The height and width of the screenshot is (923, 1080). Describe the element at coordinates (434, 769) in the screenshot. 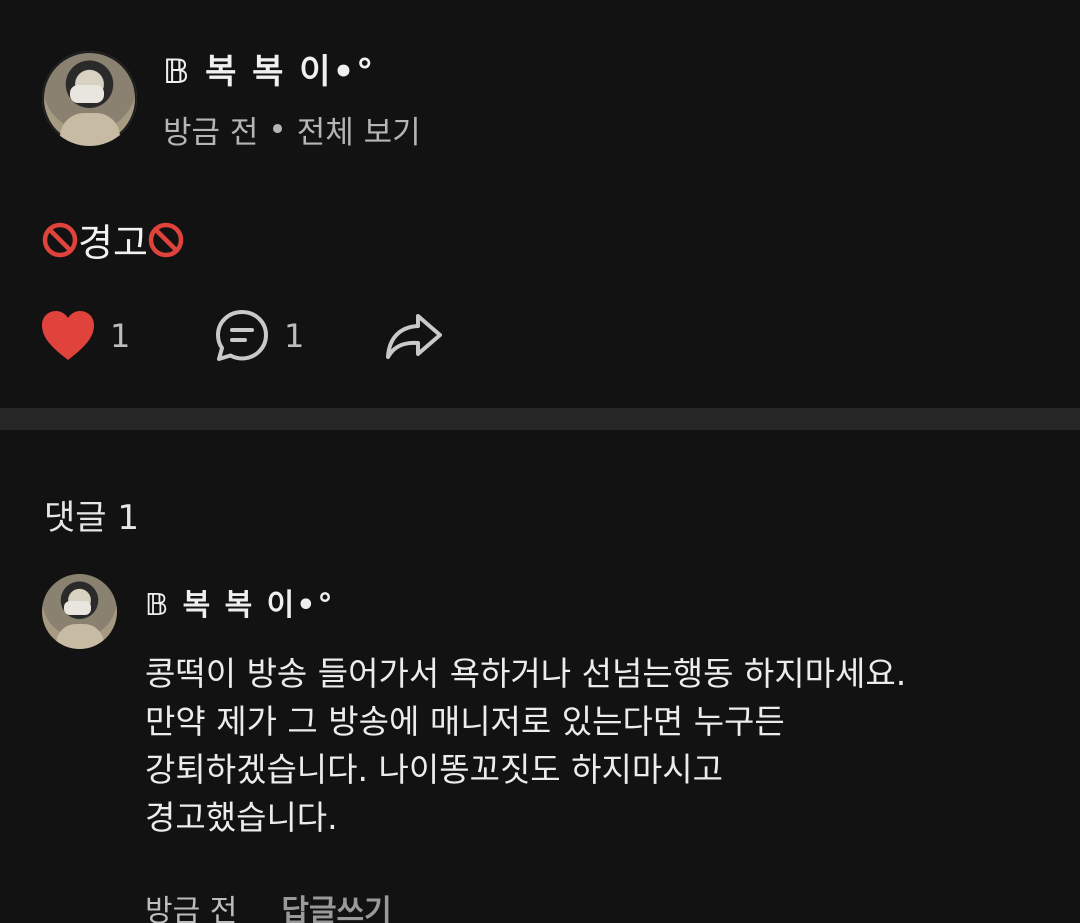

I see `comment-line: 강퇴하겠습니다. 나이똥꼬짓도 하지마시고` at that location.